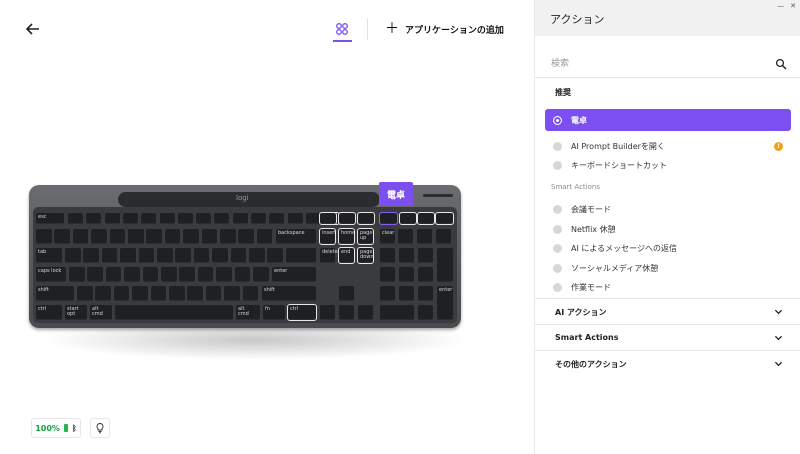 The width and height of the screenshot is (800, 454). What do you see at coordinates (329, 255) in the screenshot?
I see `key-delete: delete` at bounding box center [329, 255].